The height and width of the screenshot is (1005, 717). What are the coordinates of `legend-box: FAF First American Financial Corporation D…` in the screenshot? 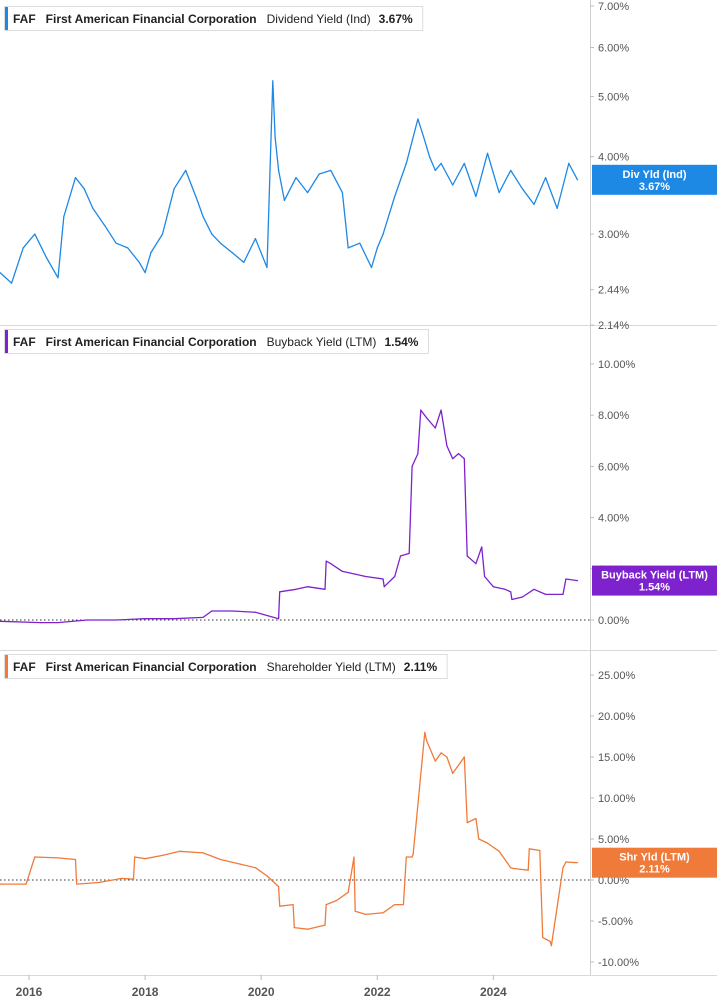 It's located at (214, 18).